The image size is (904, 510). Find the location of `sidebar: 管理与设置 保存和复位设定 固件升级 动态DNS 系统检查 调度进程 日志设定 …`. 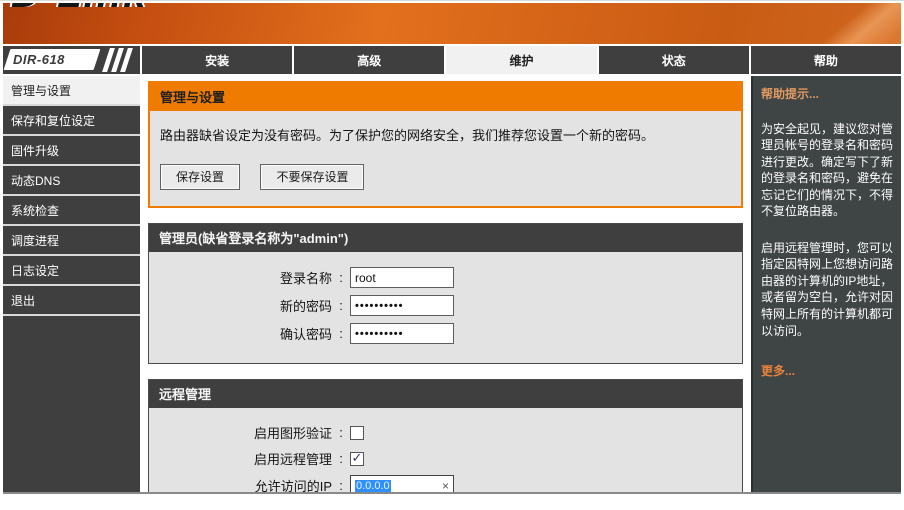

sidebar: 管理与设置 保存和复位设定 固件升级 动态DNS 系统检查 调度进程 日志设定 … is located at coordinates (71, 284).